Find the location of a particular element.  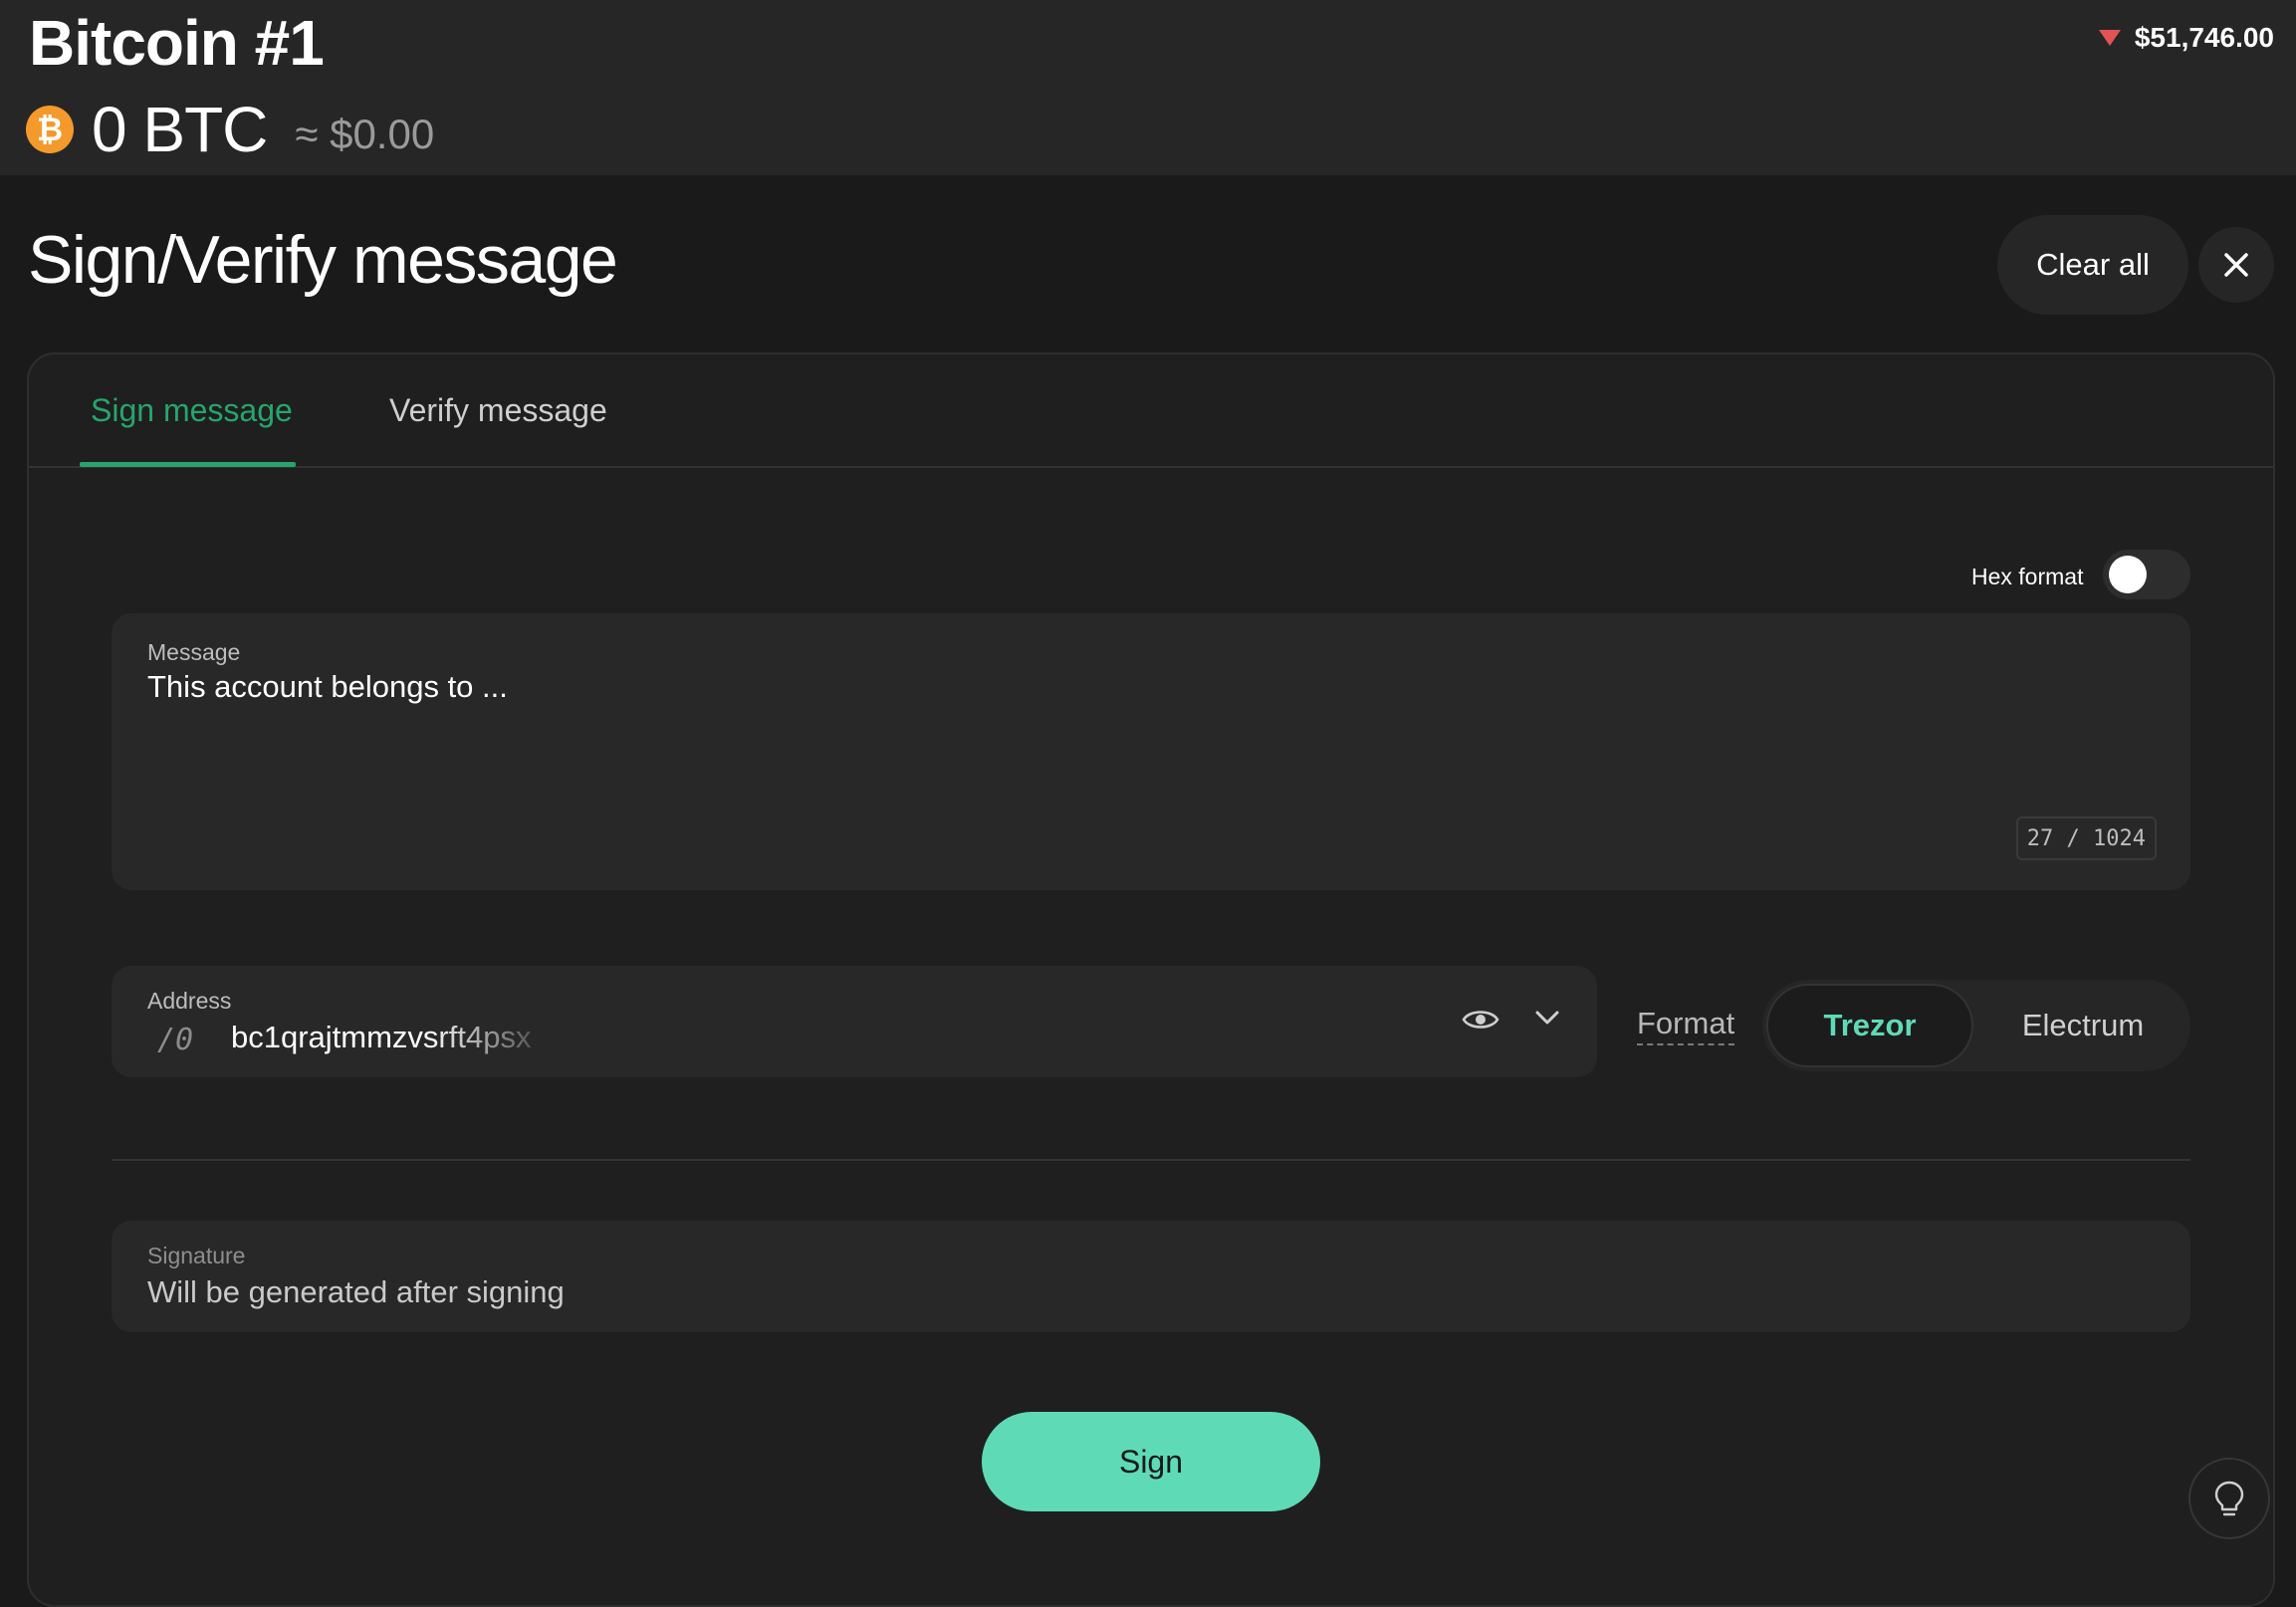

balance-row: ₿ 0 BTC ≈ $0.00 is located at coordinates (230, 129).